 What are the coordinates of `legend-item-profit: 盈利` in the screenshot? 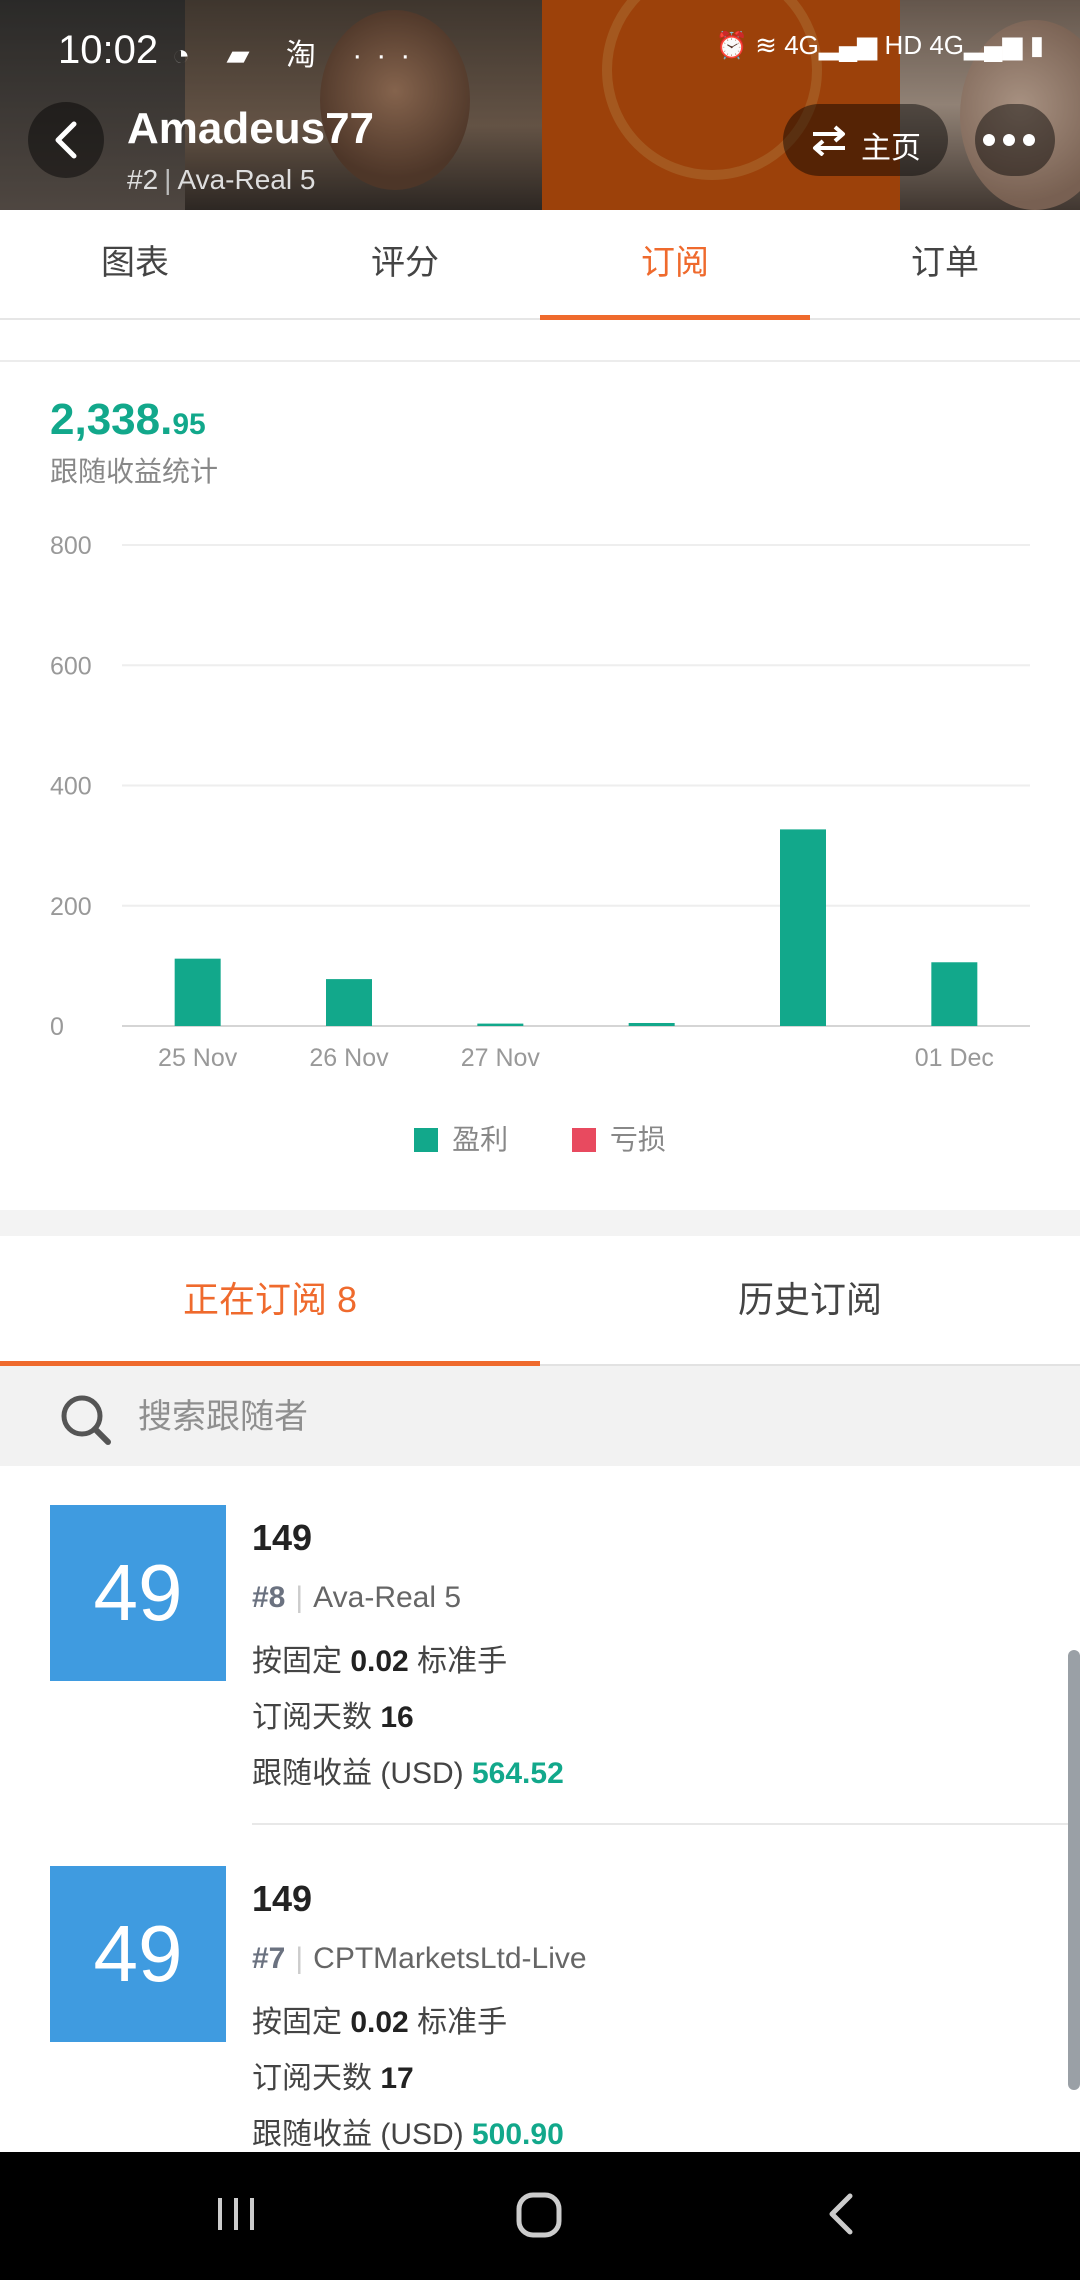 It's located at (461, 1138).